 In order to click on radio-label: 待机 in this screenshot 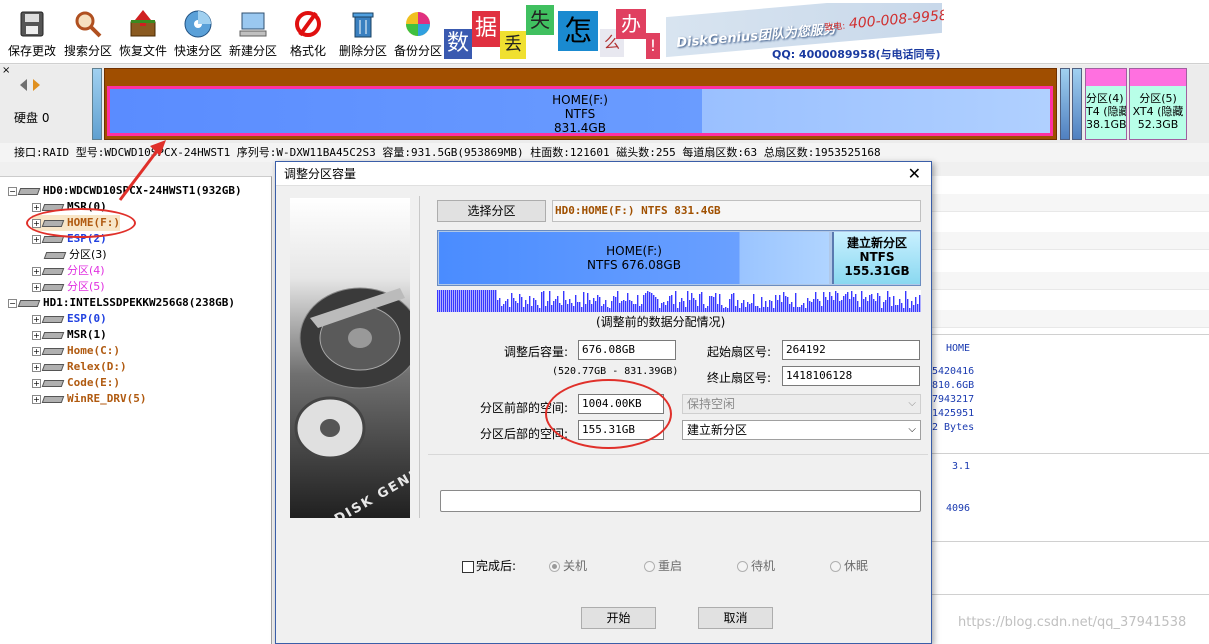, I will do `click(763, 566)`.